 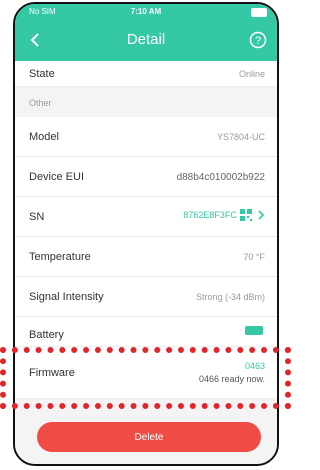 I want to click on page-title: Detail, so click(x=146, y=39).